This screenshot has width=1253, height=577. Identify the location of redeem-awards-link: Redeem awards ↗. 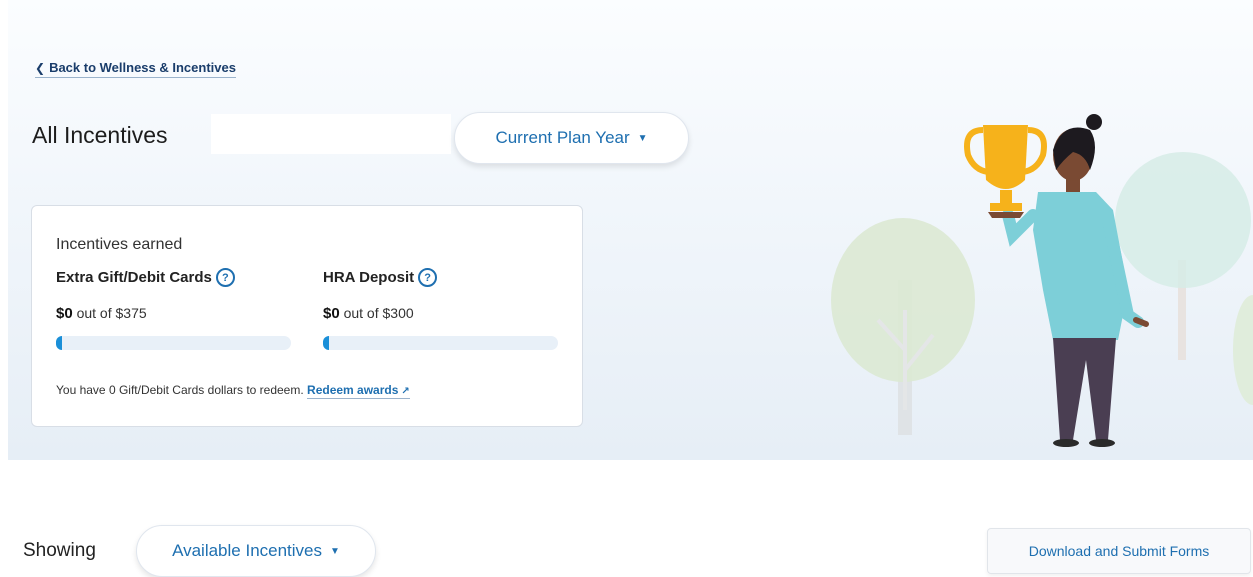
(358, 391).